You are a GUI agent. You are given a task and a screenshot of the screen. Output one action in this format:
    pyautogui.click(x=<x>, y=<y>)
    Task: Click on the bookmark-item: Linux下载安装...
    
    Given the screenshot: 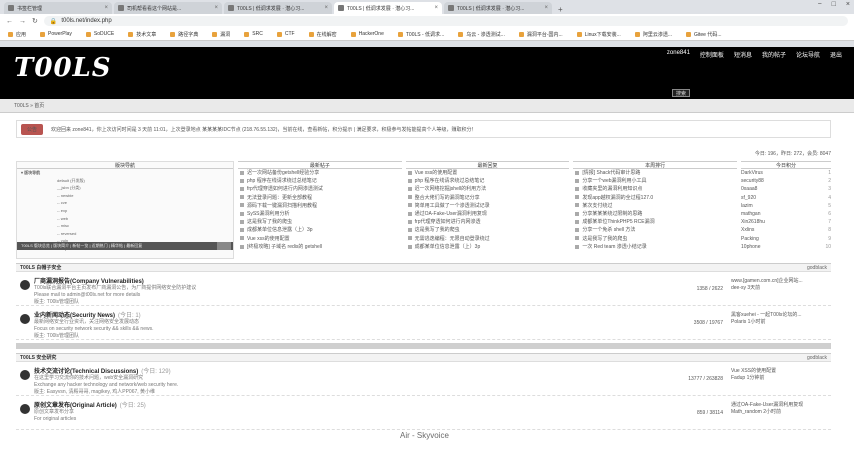 What is the action you would take?
    pyautogui.click(x=598, y=34)
    